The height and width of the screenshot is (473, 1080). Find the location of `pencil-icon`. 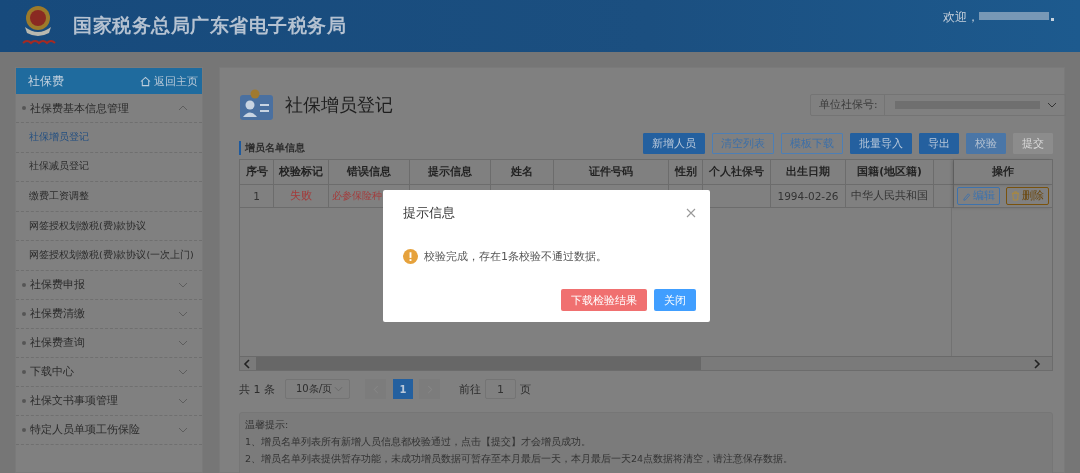

pencil-icon is located at coordinates (966, 196).